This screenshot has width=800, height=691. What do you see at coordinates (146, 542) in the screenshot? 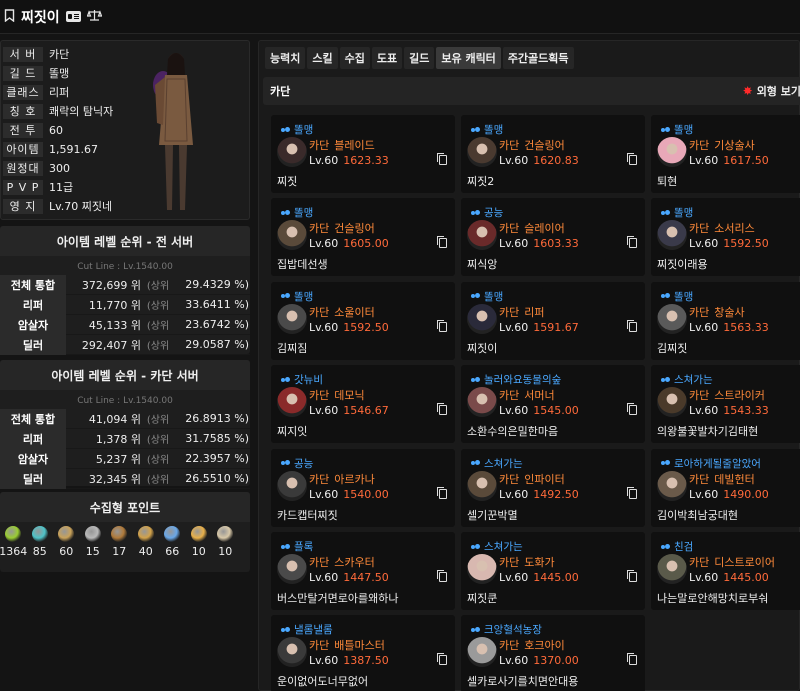
I see `collectible-item: 40` at bounding box center [146, 542].